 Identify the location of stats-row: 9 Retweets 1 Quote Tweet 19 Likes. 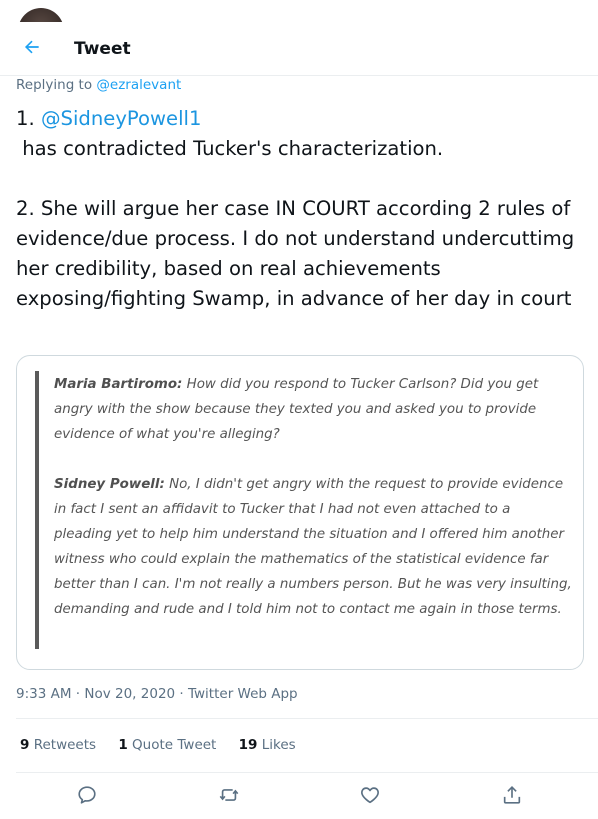
(167, 745).